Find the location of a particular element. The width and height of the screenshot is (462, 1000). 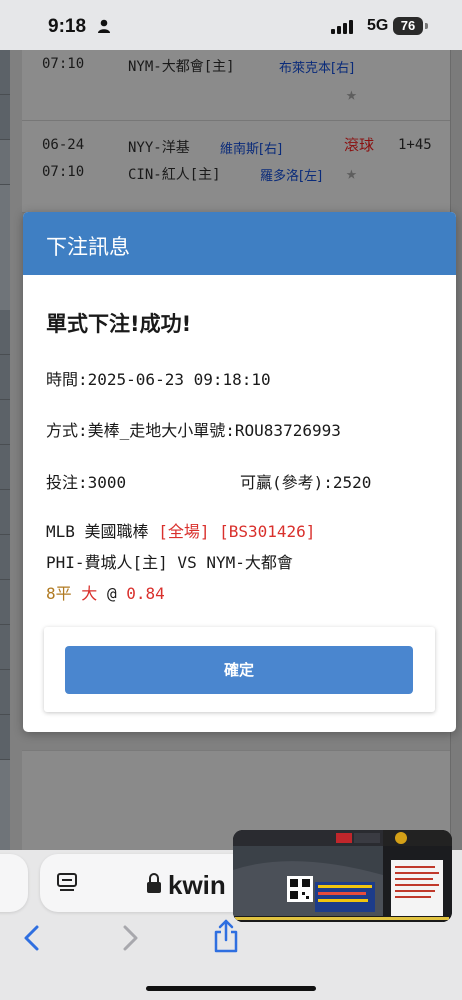

forward-icon is located at coordinates (130, 938).